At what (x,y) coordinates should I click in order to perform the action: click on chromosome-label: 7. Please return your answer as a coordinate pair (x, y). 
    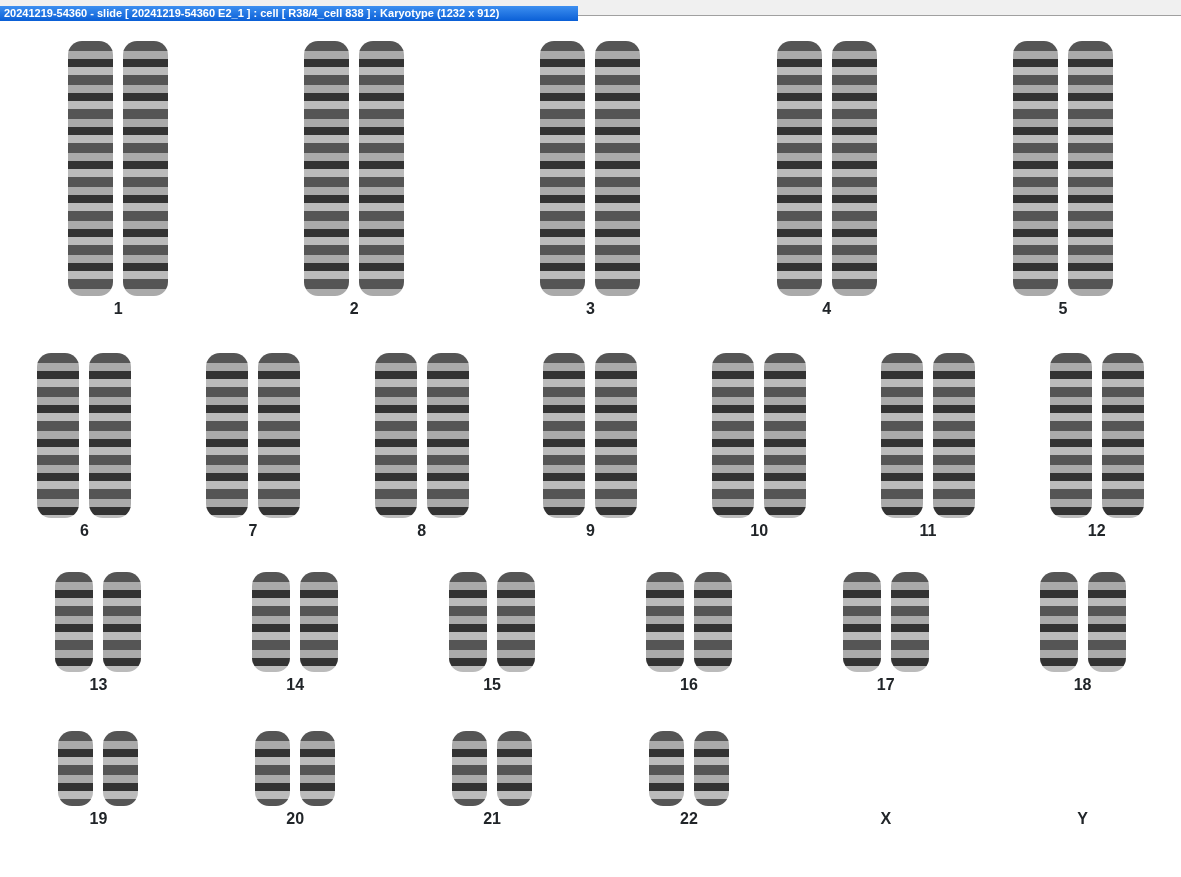
    Looking at the image, I should click on (253, 531).